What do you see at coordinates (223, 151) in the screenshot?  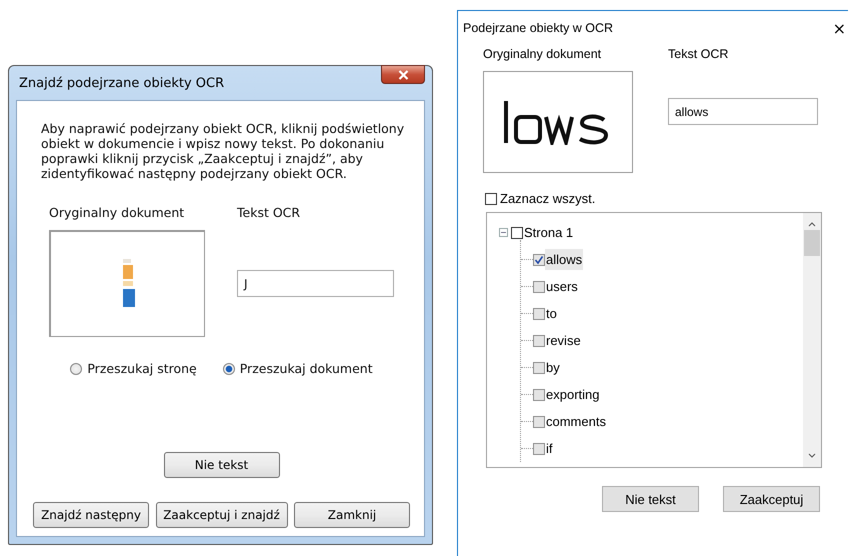 I see `instructions-text: Aby naprawić podejrzany obiekt OCR, kliknij podświetlony obiekt w dokumencie i wpisz nowy tekst. Po dokonaniu poprawki kliknij przycisk „Zaakceptuj i znajdź”, aby zidentyfikować następny podejrzany obiekt OCR.` at bounding box center [223, 151].